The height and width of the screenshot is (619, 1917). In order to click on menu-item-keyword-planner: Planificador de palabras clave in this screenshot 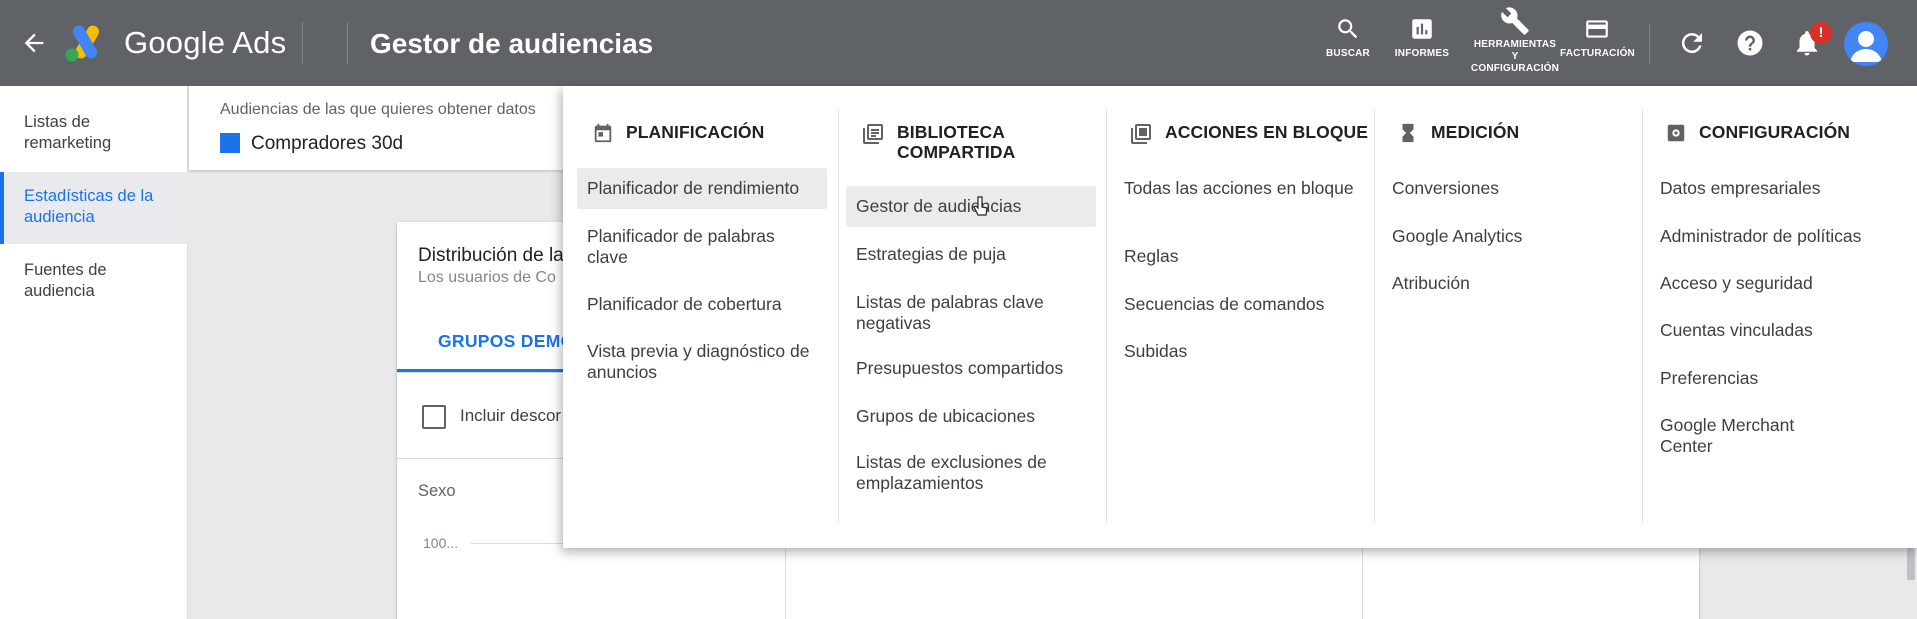, I will do `click(702, 247)`.